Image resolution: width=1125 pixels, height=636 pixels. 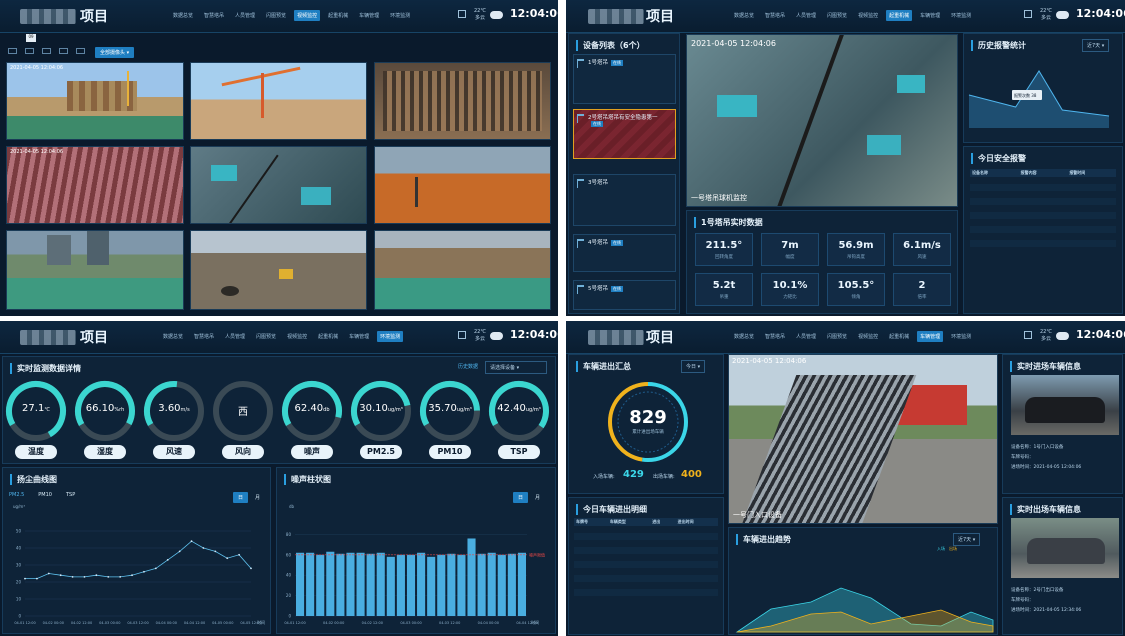 I want to click on history-data-link: 历史数据, so click(x=468, y=366).